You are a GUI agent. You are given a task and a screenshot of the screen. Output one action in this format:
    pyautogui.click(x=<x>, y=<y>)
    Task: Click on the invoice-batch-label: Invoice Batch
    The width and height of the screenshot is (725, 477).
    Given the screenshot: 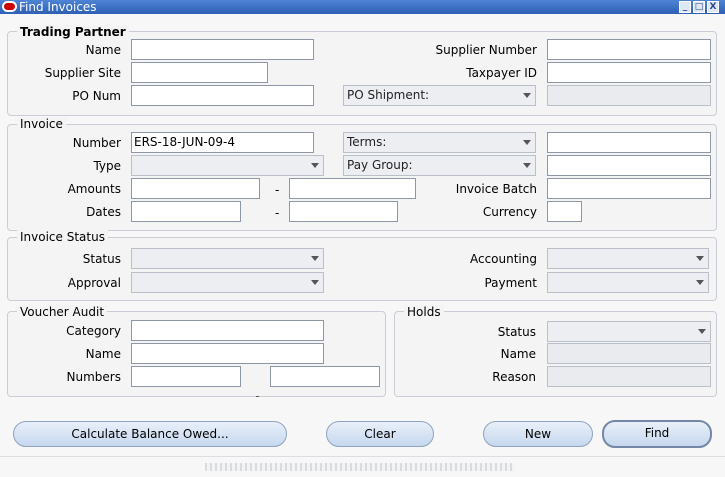 What is the action you would take?
    pyautogui.click(x=496, y=189)
    